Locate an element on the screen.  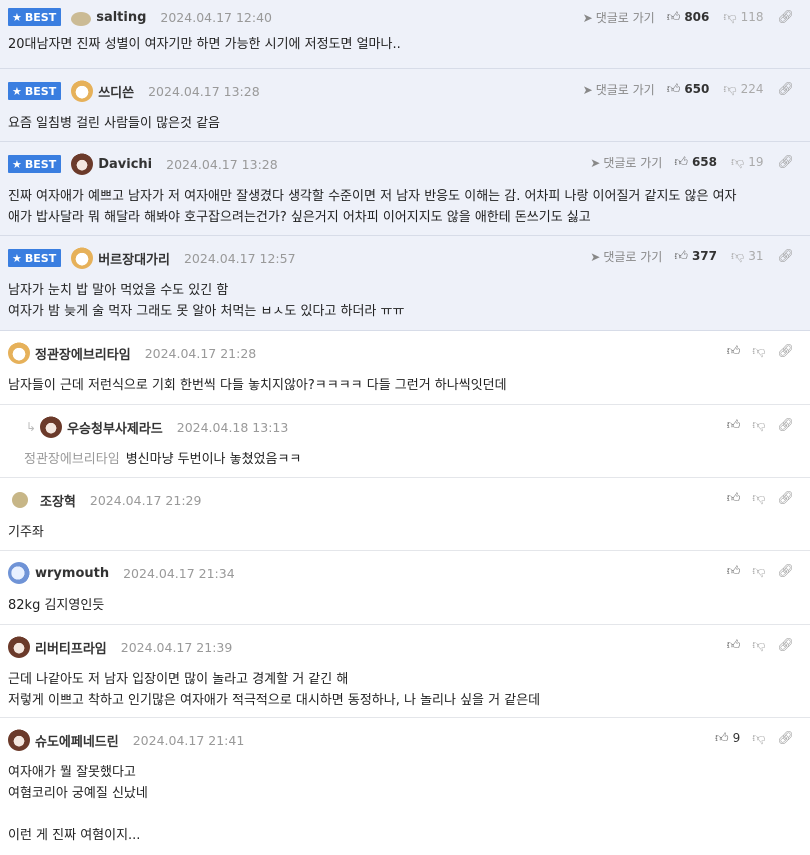
nickname: wrymouth is located at coordinates (72, 573).